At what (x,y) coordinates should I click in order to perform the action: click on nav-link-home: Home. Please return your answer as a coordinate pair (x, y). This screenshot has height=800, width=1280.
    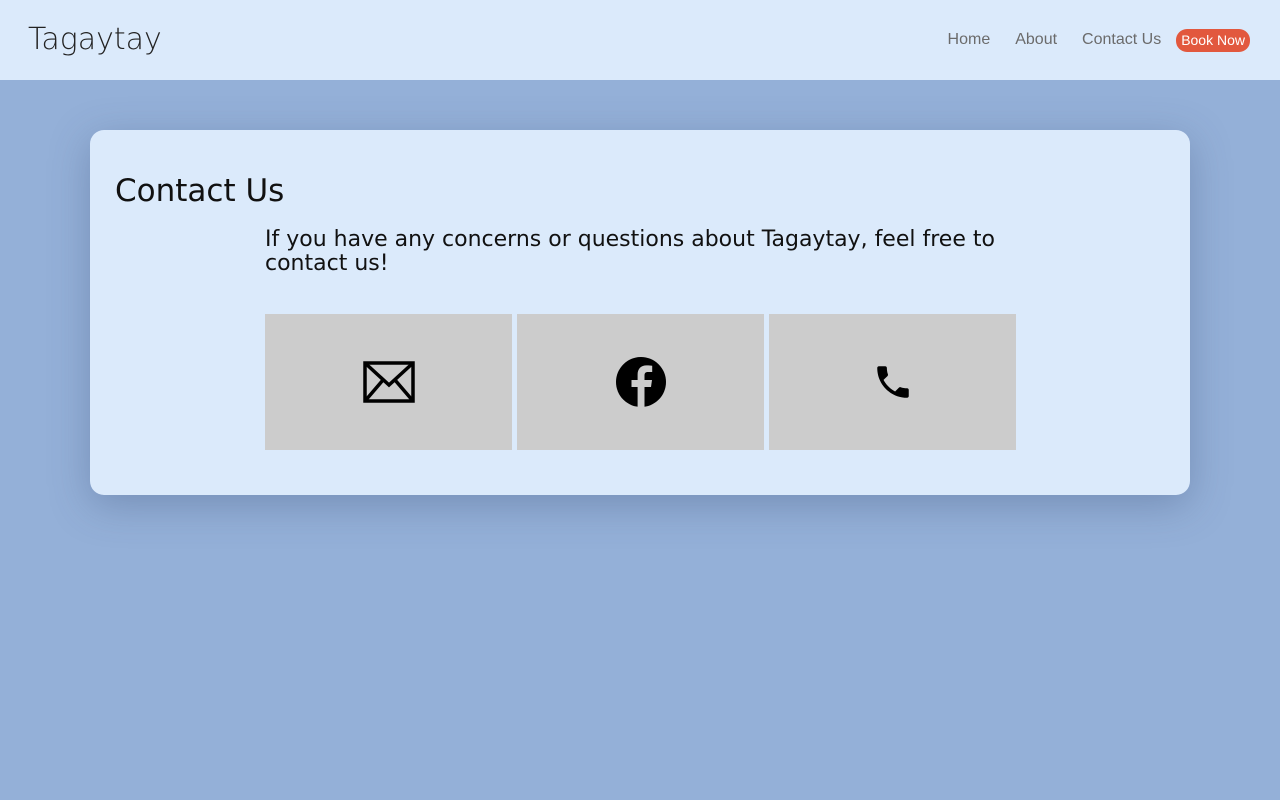
    Looking at the image, I should click on (969, 40).